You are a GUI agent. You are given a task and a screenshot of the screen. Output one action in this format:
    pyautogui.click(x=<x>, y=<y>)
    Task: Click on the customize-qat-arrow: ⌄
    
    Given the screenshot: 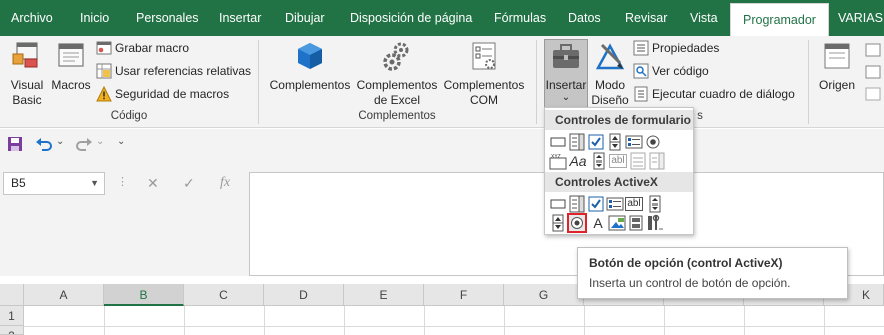 What is the action you would take?
    pyautogui.click(x=121, y=141)
    